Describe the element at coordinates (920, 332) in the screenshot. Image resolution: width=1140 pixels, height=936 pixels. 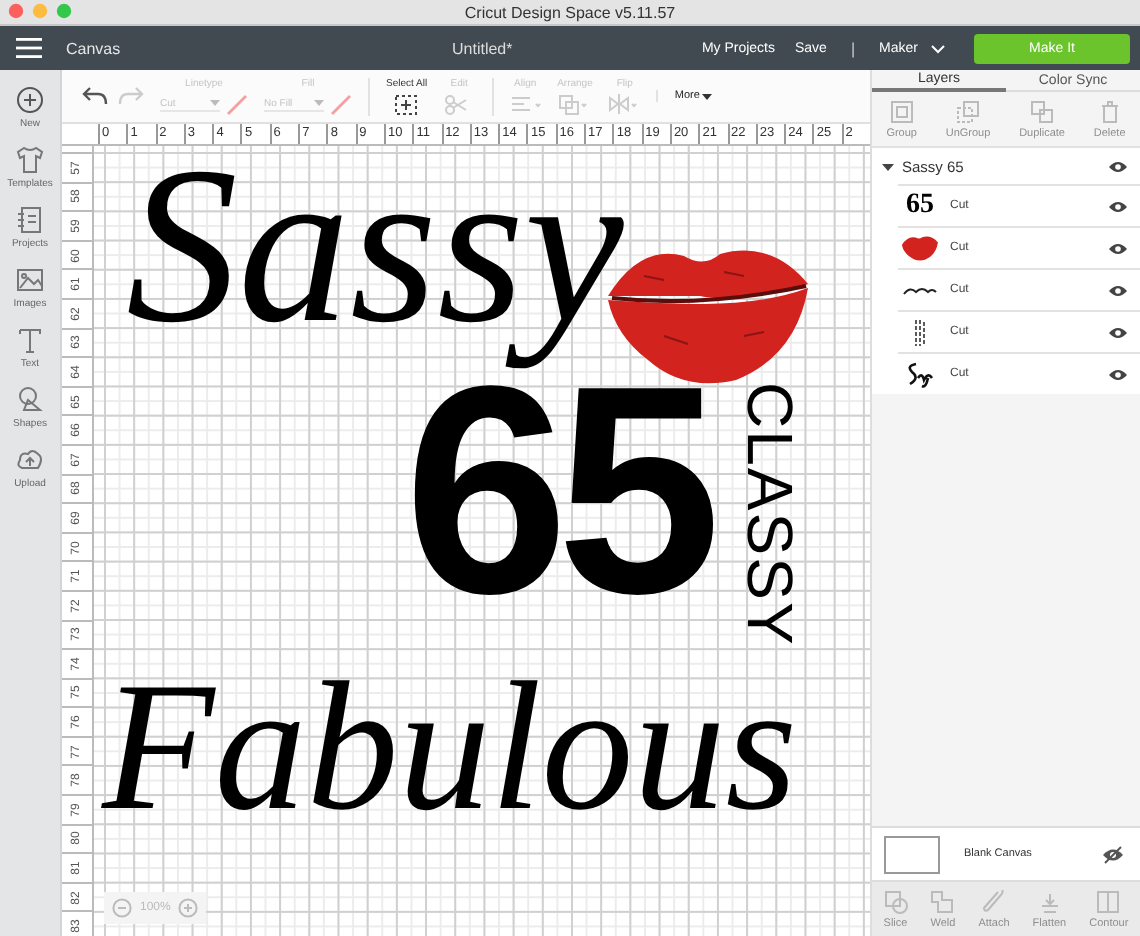
I see `vertical-lettering-thumbnail-icon` at that location.